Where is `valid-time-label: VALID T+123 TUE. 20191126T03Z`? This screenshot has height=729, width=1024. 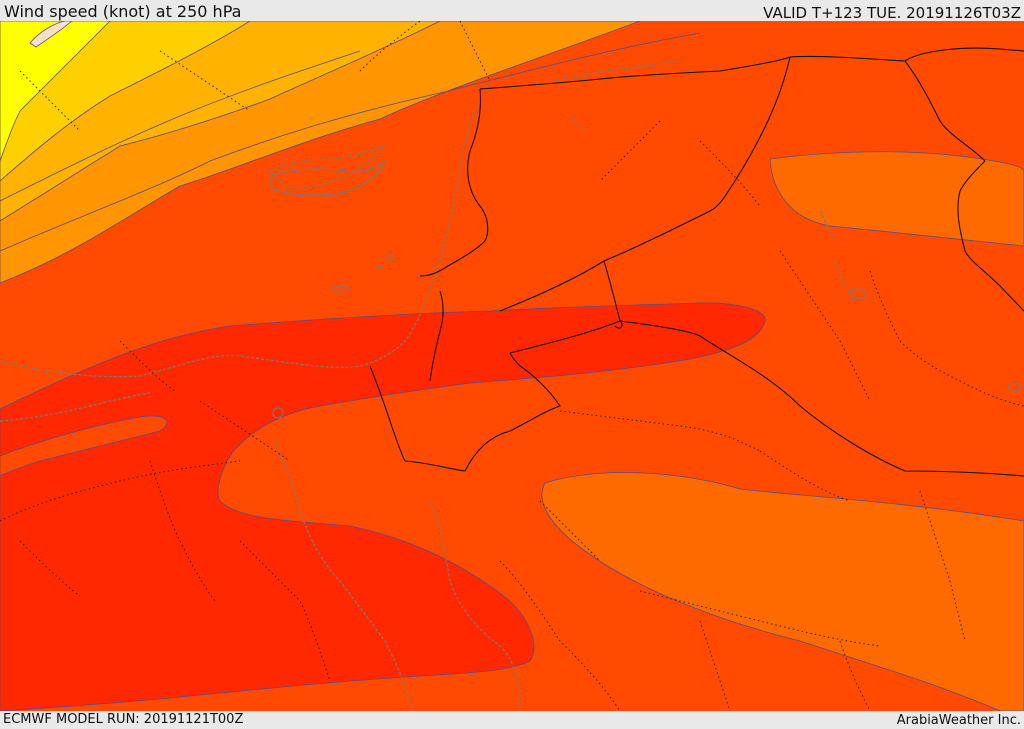 valid-time-label: VALID T+123 TUE. 20191126T03Z is located at coordinates (892, 13).